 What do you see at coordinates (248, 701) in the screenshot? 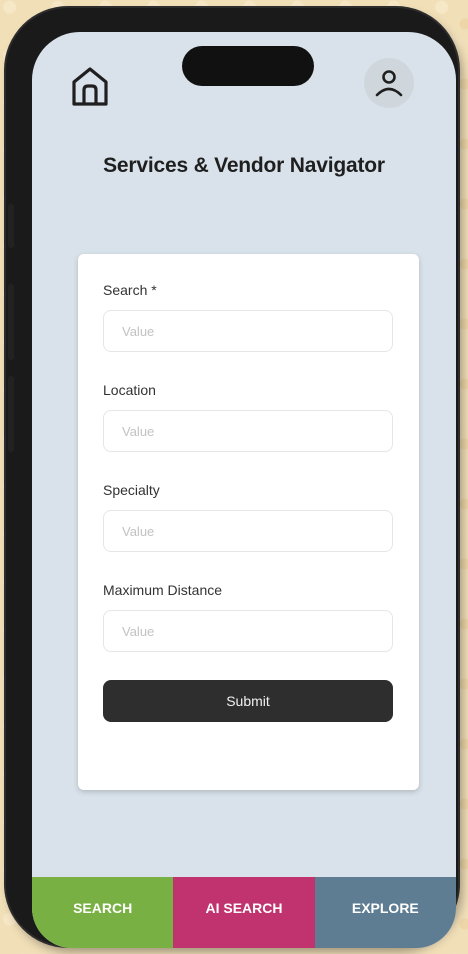
I see `submit-button: Submit` at bounding box center [248, 701].